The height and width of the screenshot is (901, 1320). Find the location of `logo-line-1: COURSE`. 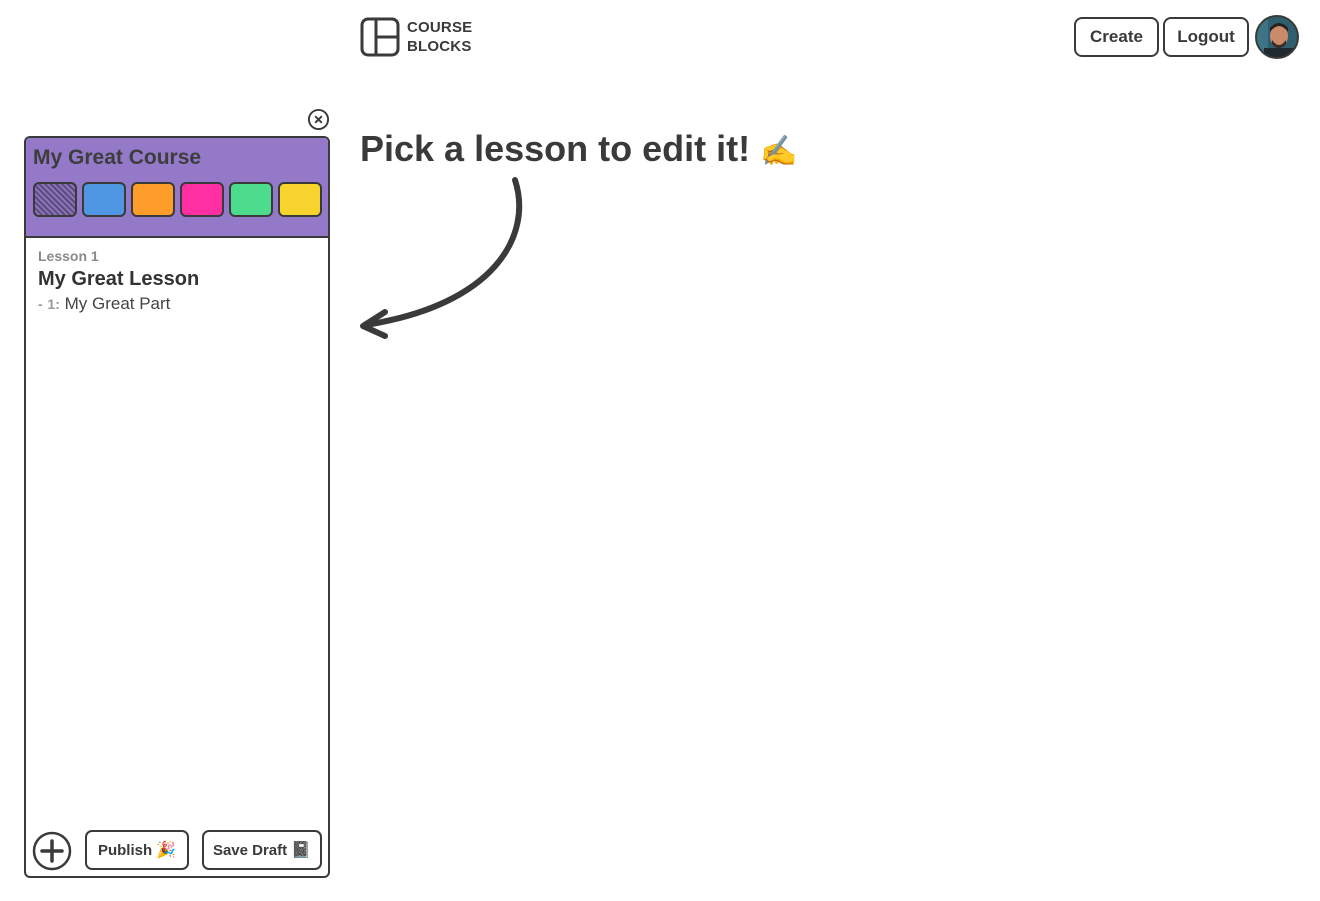

logo-line-1: COURSE is located at coordinates (440, 27).